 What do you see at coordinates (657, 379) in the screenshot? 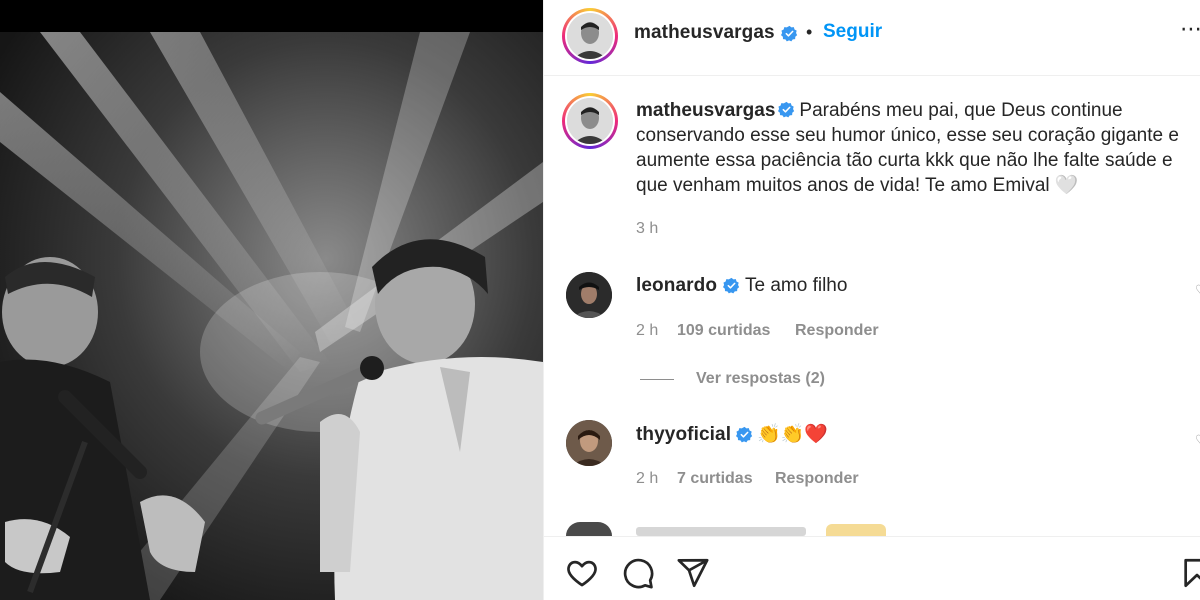
I see `replies-divider` at bounding box center [657, 379].